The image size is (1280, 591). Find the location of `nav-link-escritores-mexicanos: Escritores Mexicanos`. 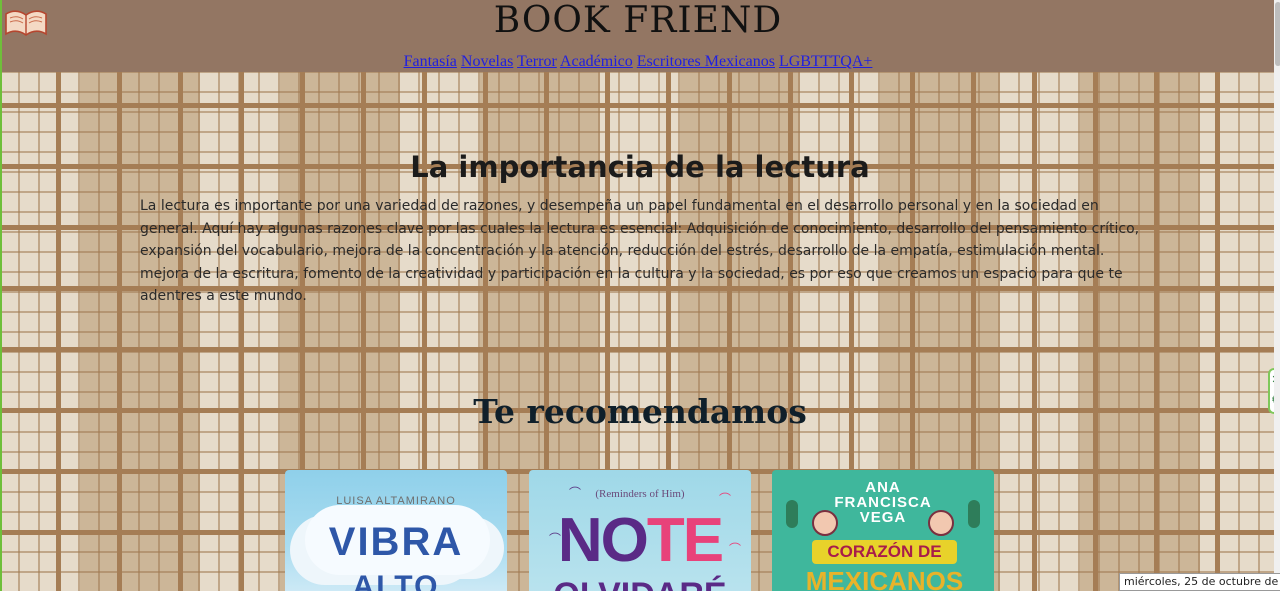

nav-link-escritores-mexicanos: Escritores Mexicanos is located at coordinates (706, 61).